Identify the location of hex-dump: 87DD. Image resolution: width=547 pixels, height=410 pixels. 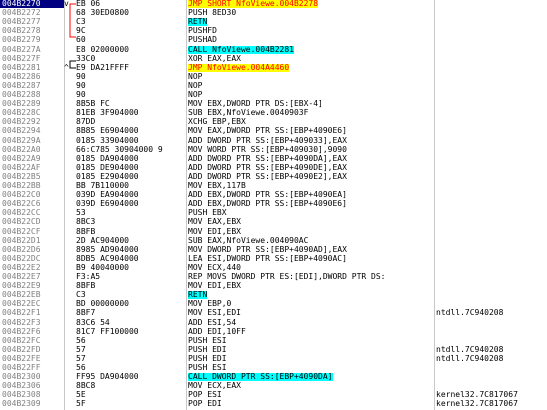
(86, 122).